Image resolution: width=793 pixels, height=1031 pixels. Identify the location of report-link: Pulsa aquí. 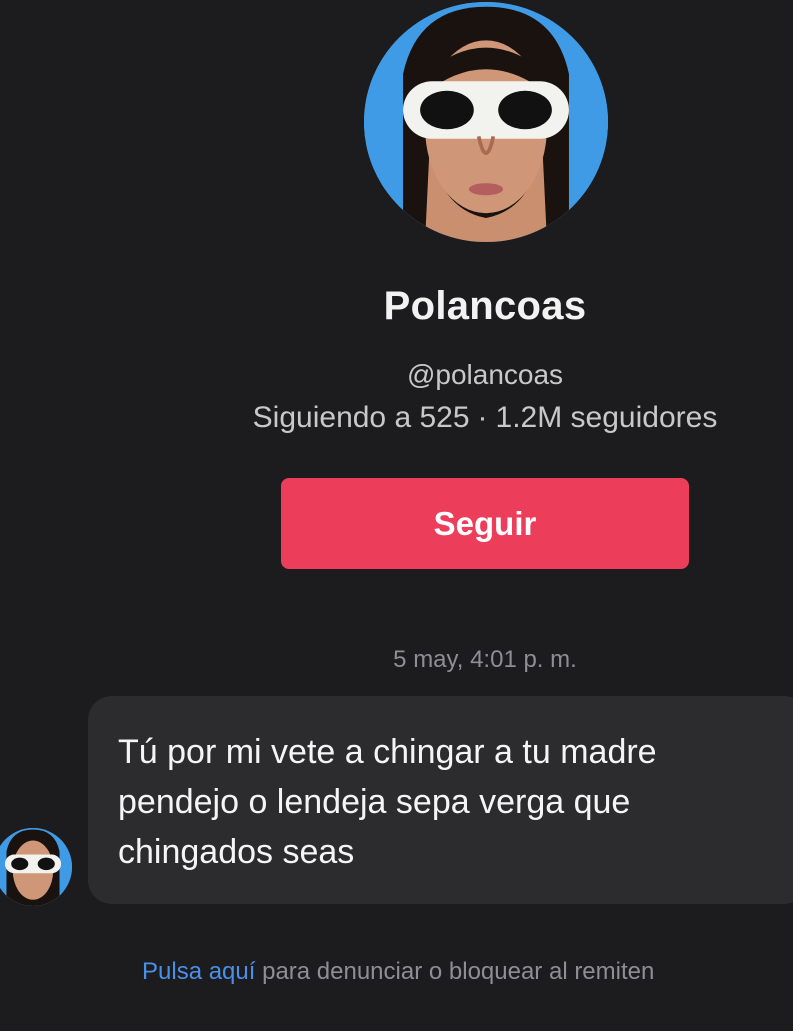
(198, 971).